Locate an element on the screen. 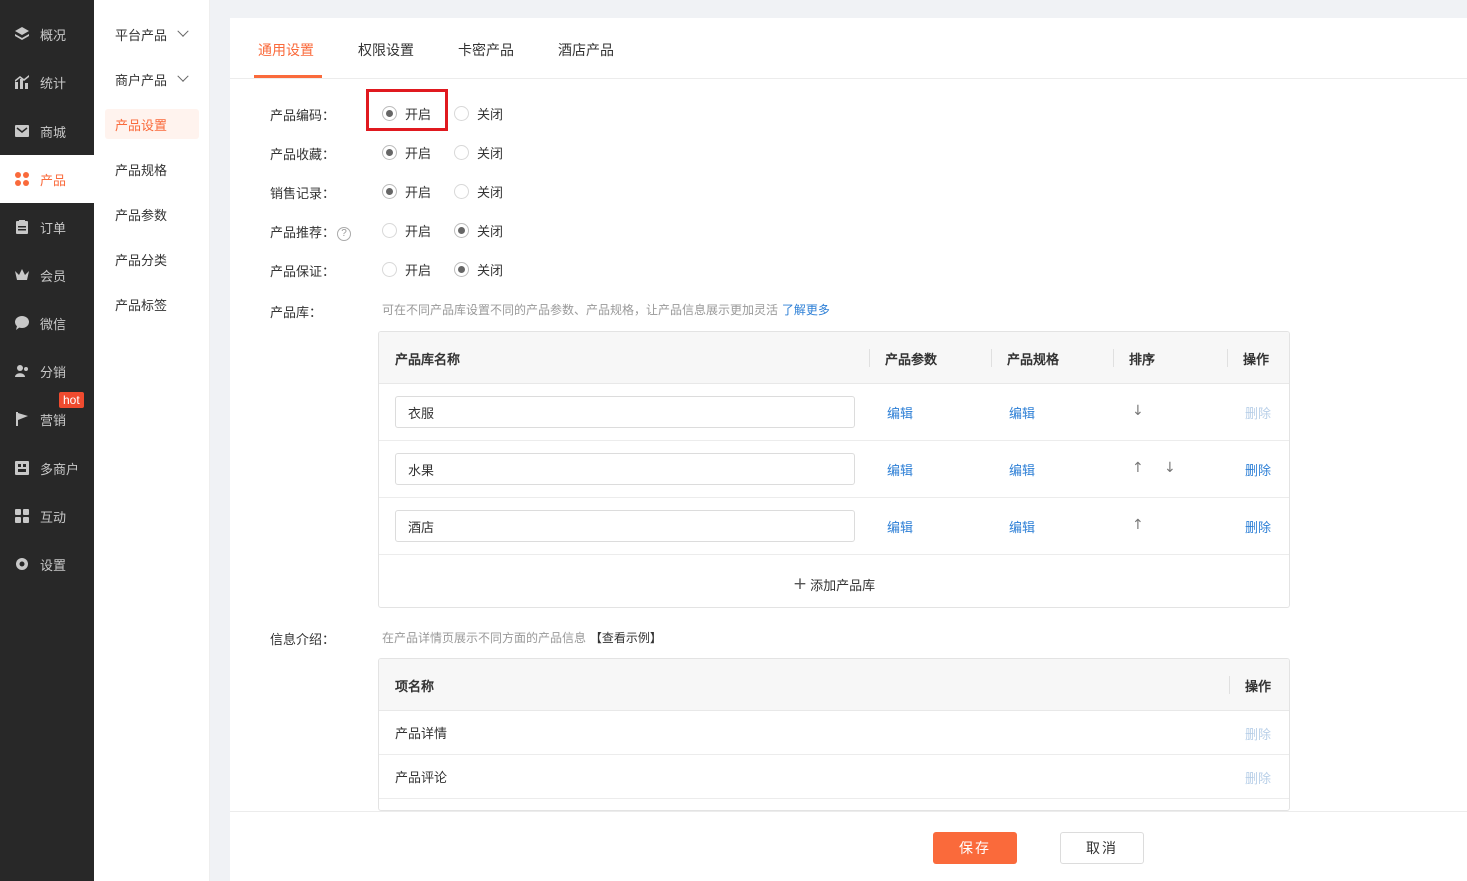  tab-general: 通用设置 is located at coordinates (286, 50).